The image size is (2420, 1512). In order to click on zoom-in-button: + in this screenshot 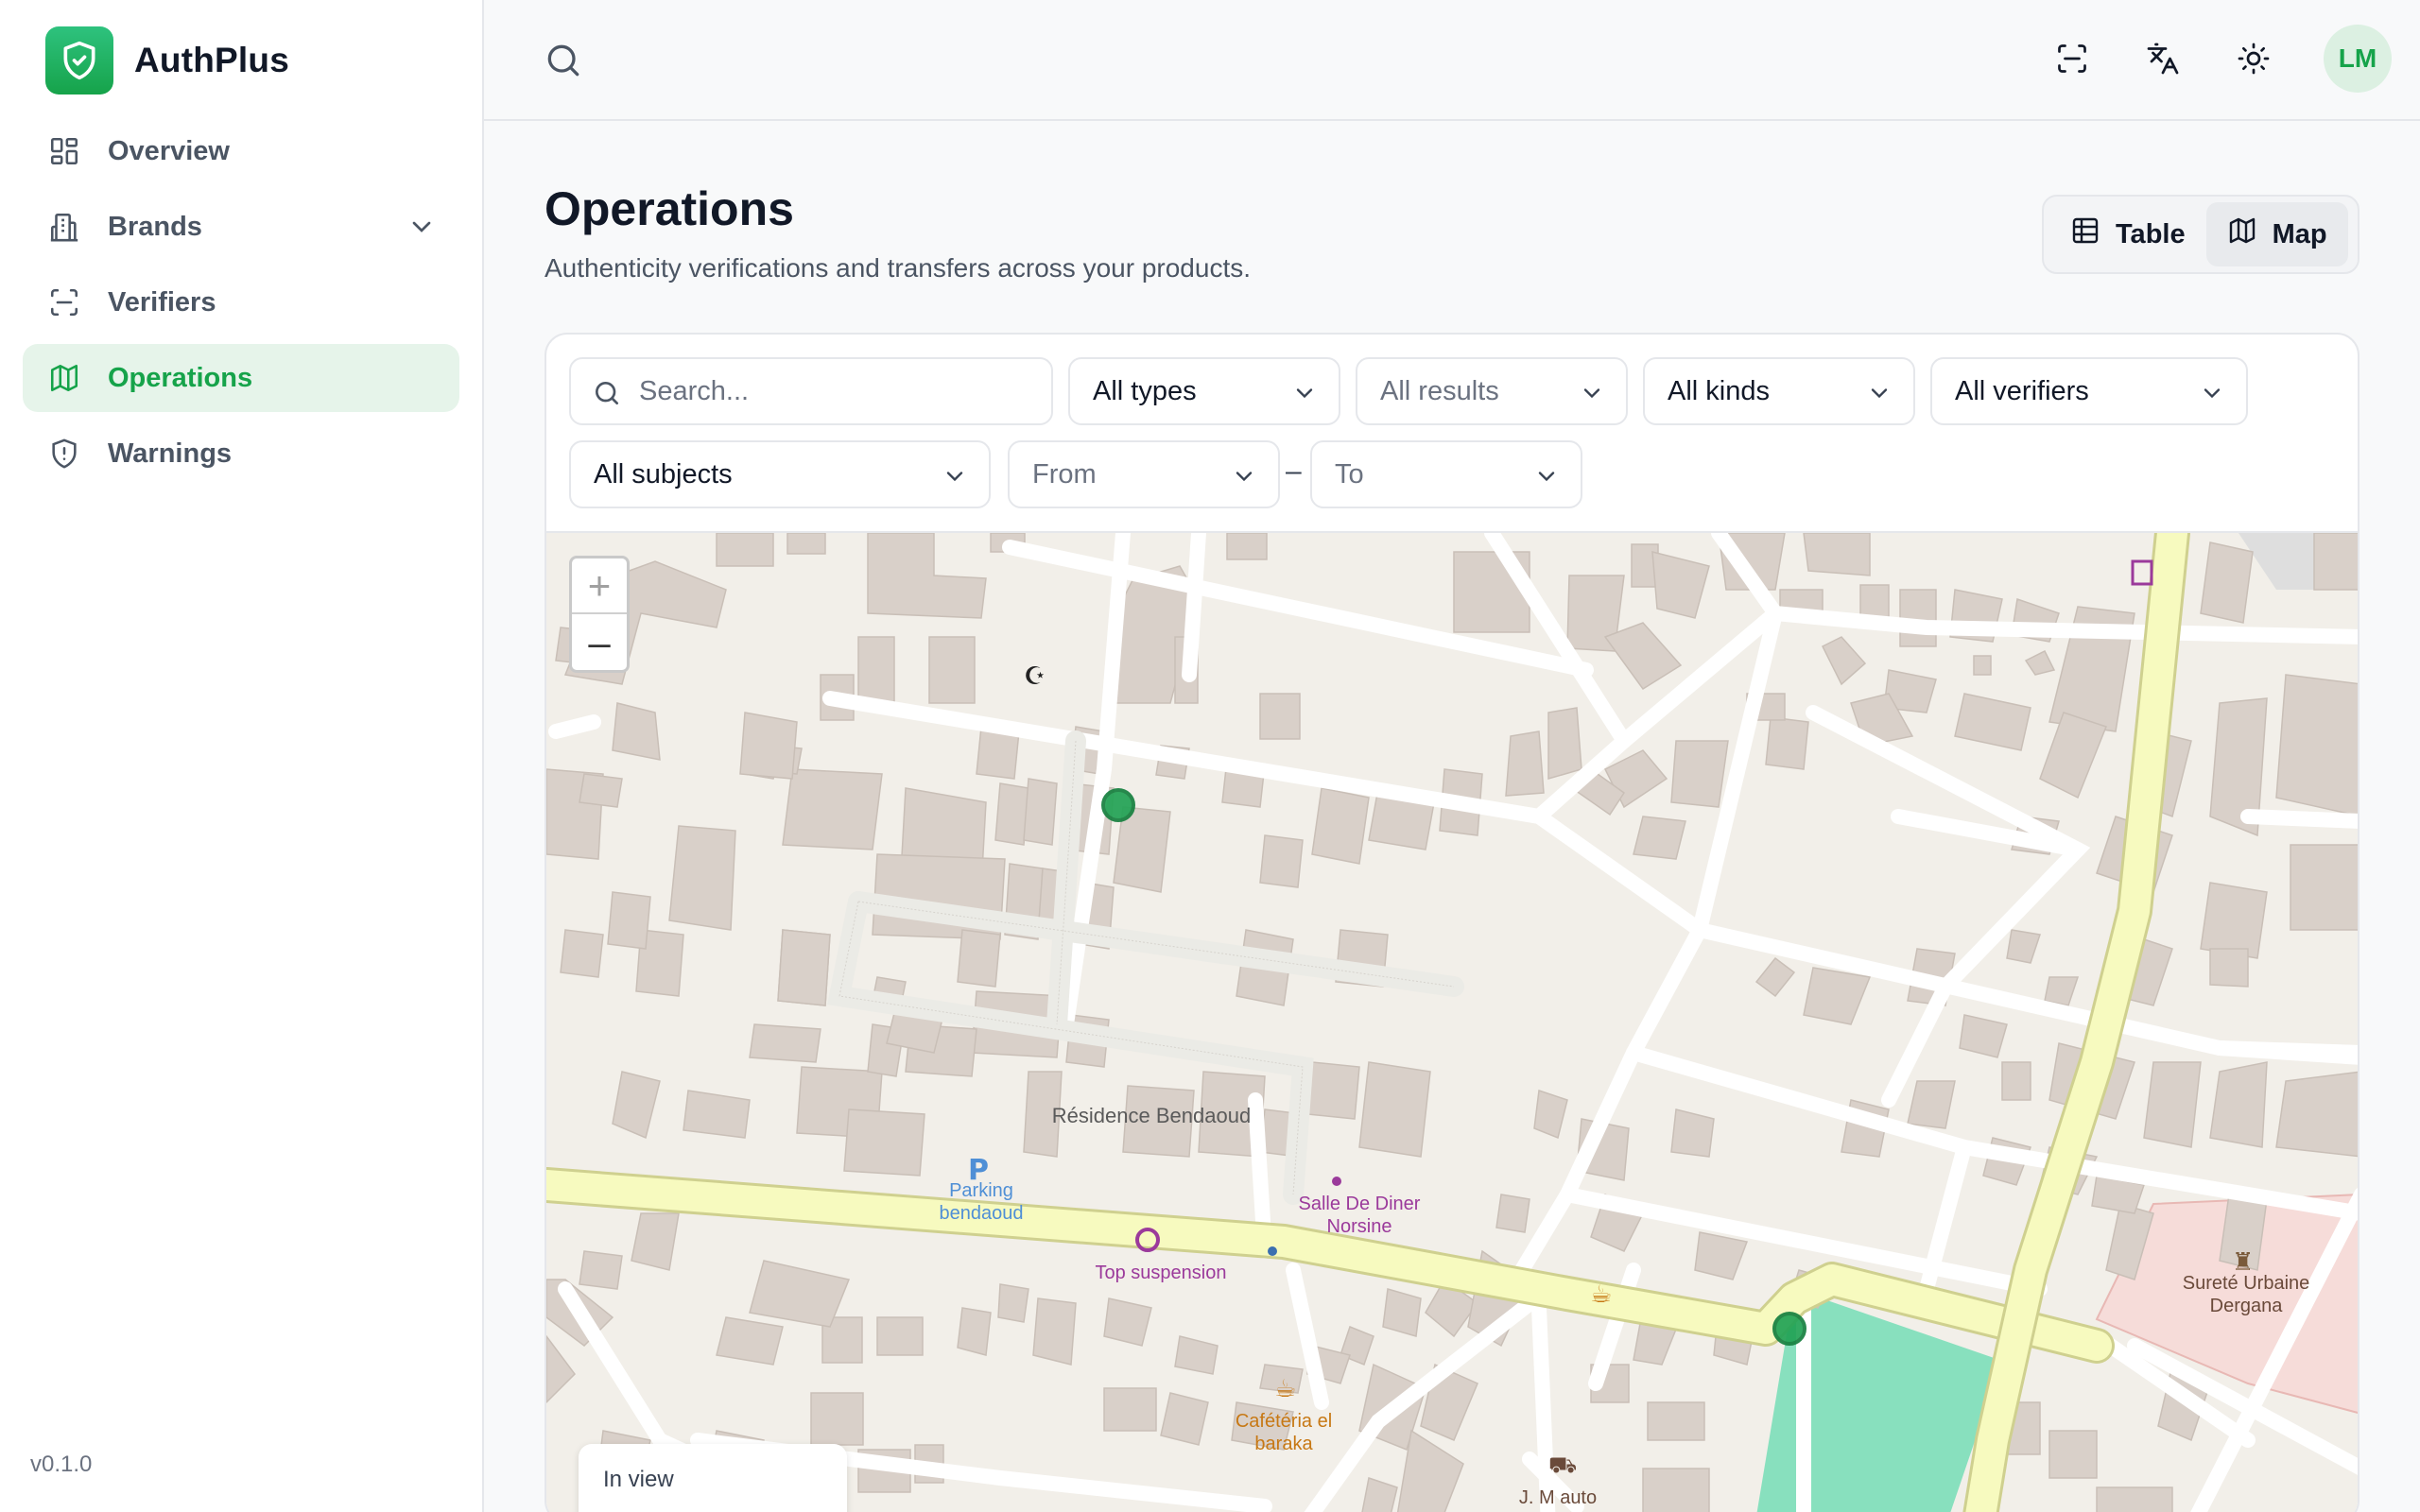, I will do `click(600, 586)`.